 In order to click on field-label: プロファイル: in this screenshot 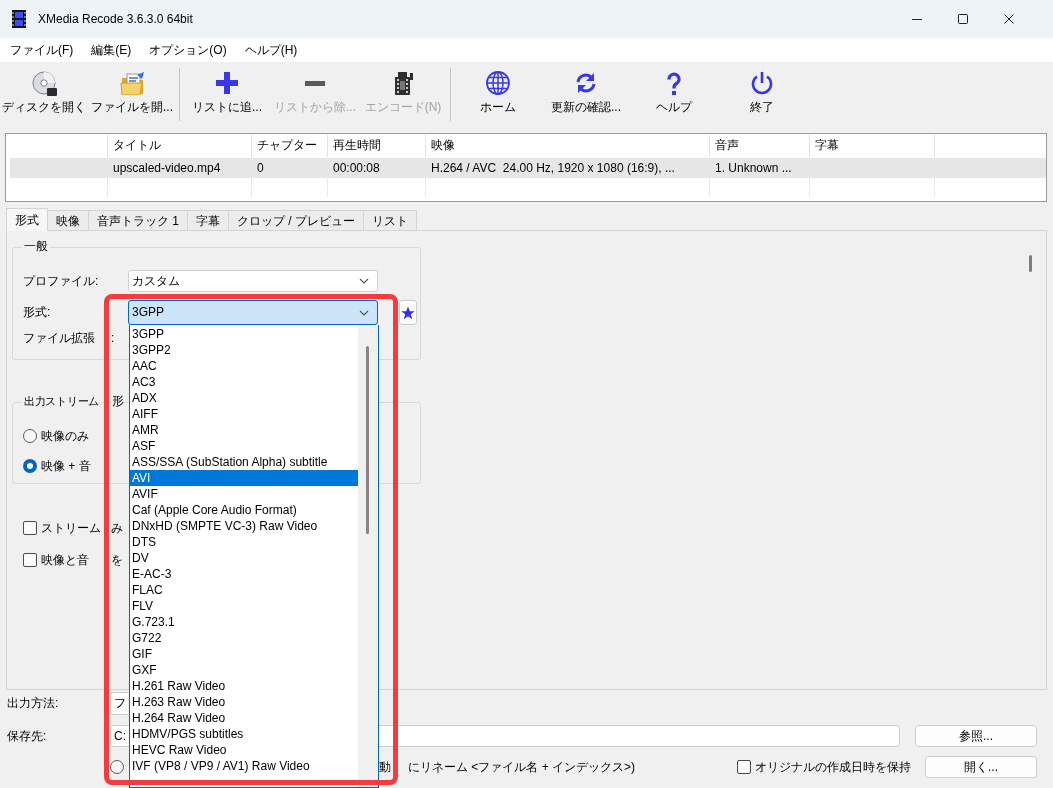, I will do `click(61, 281)`.